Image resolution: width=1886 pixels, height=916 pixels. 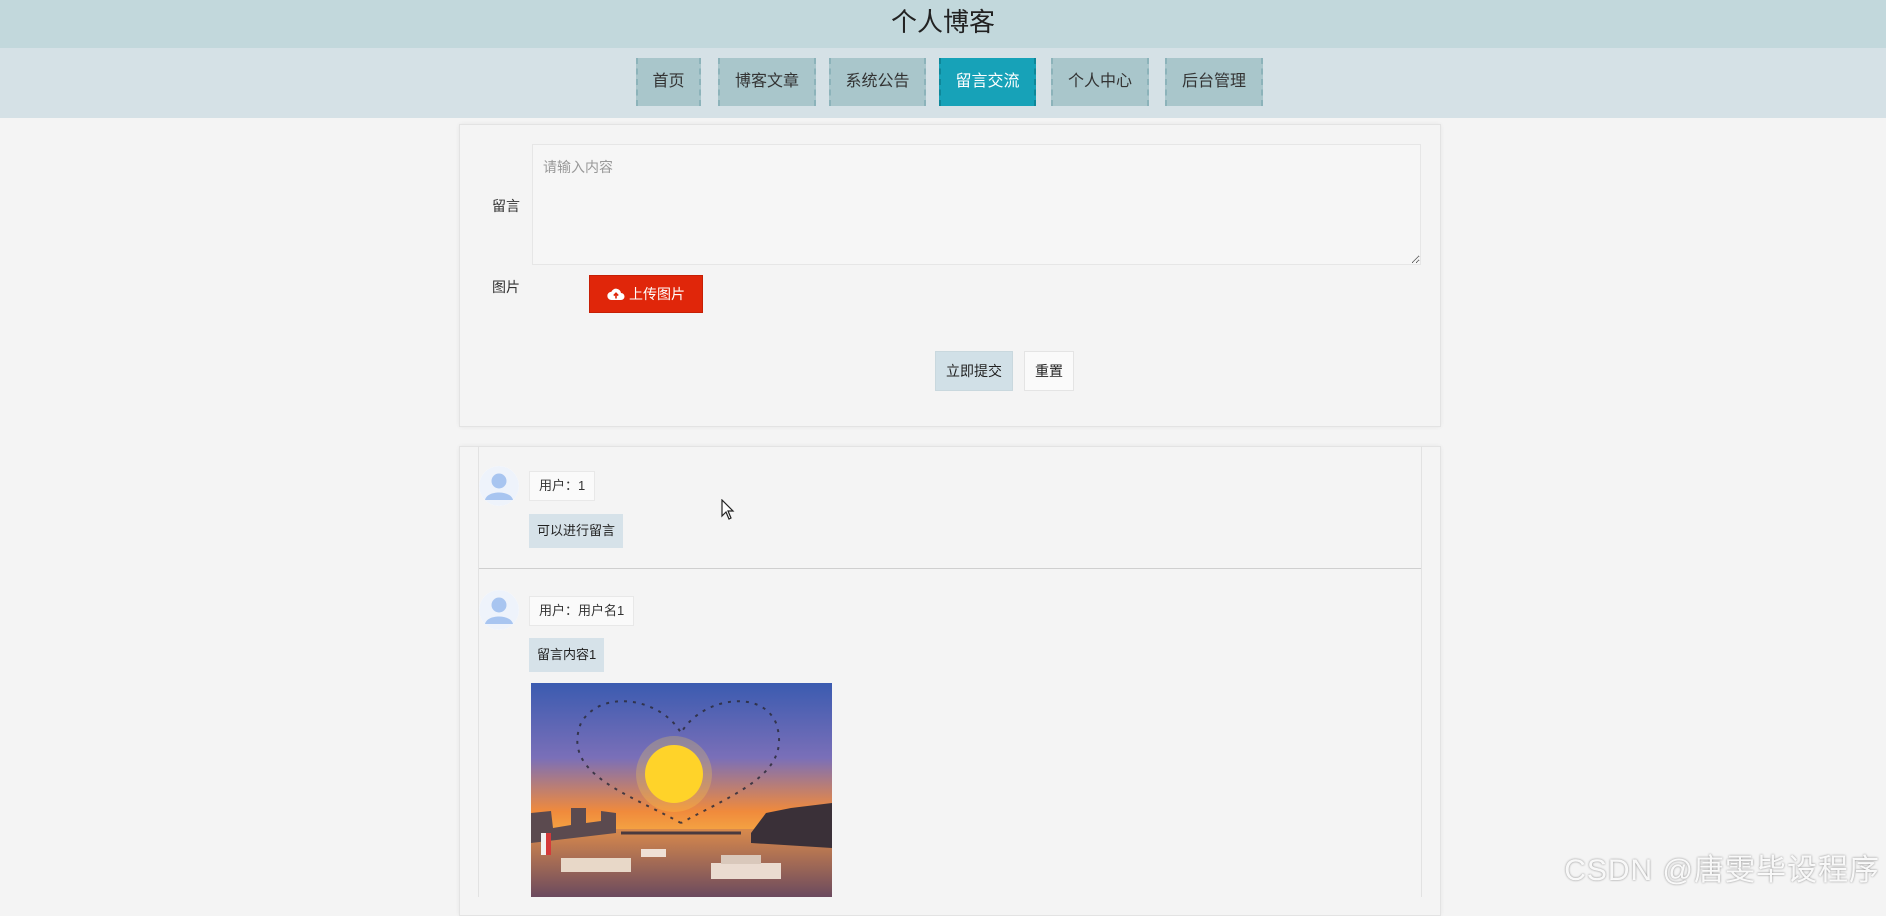 I want to click on nav-item-admin: 后台管理, so click(x=1214, y=82).